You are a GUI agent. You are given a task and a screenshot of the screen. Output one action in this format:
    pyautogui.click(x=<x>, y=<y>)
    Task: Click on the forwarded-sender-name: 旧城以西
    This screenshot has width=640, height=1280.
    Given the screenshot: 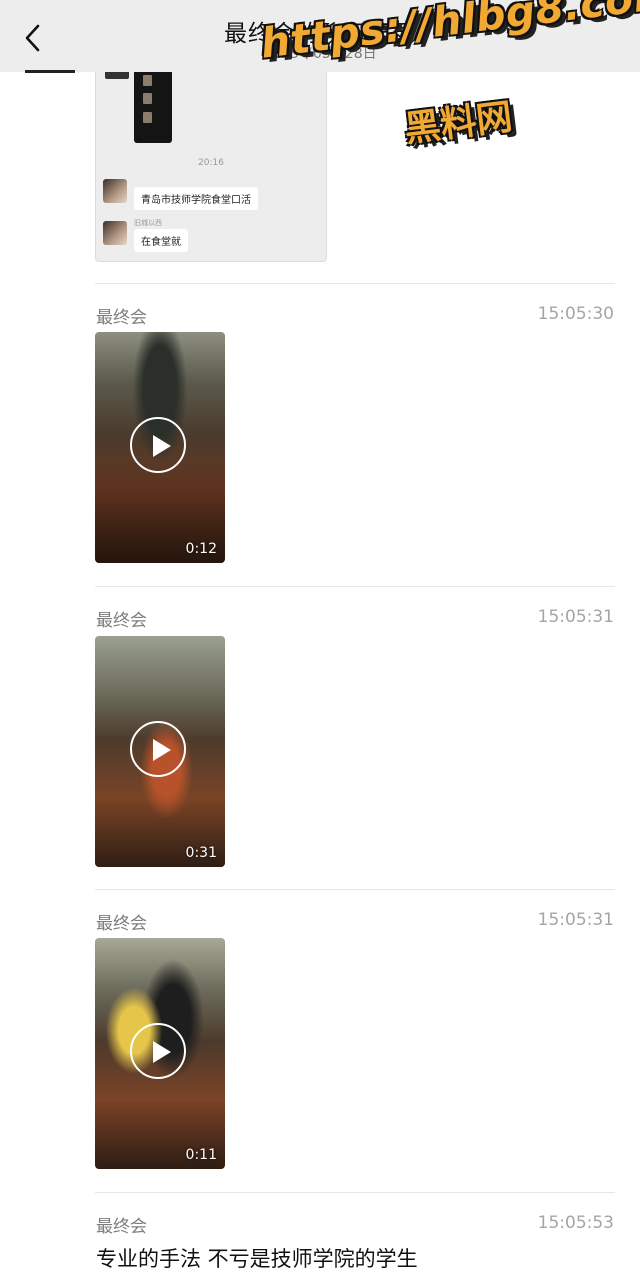 What is the action you would take?
    pyautogui.click(x=148, y=223)
    